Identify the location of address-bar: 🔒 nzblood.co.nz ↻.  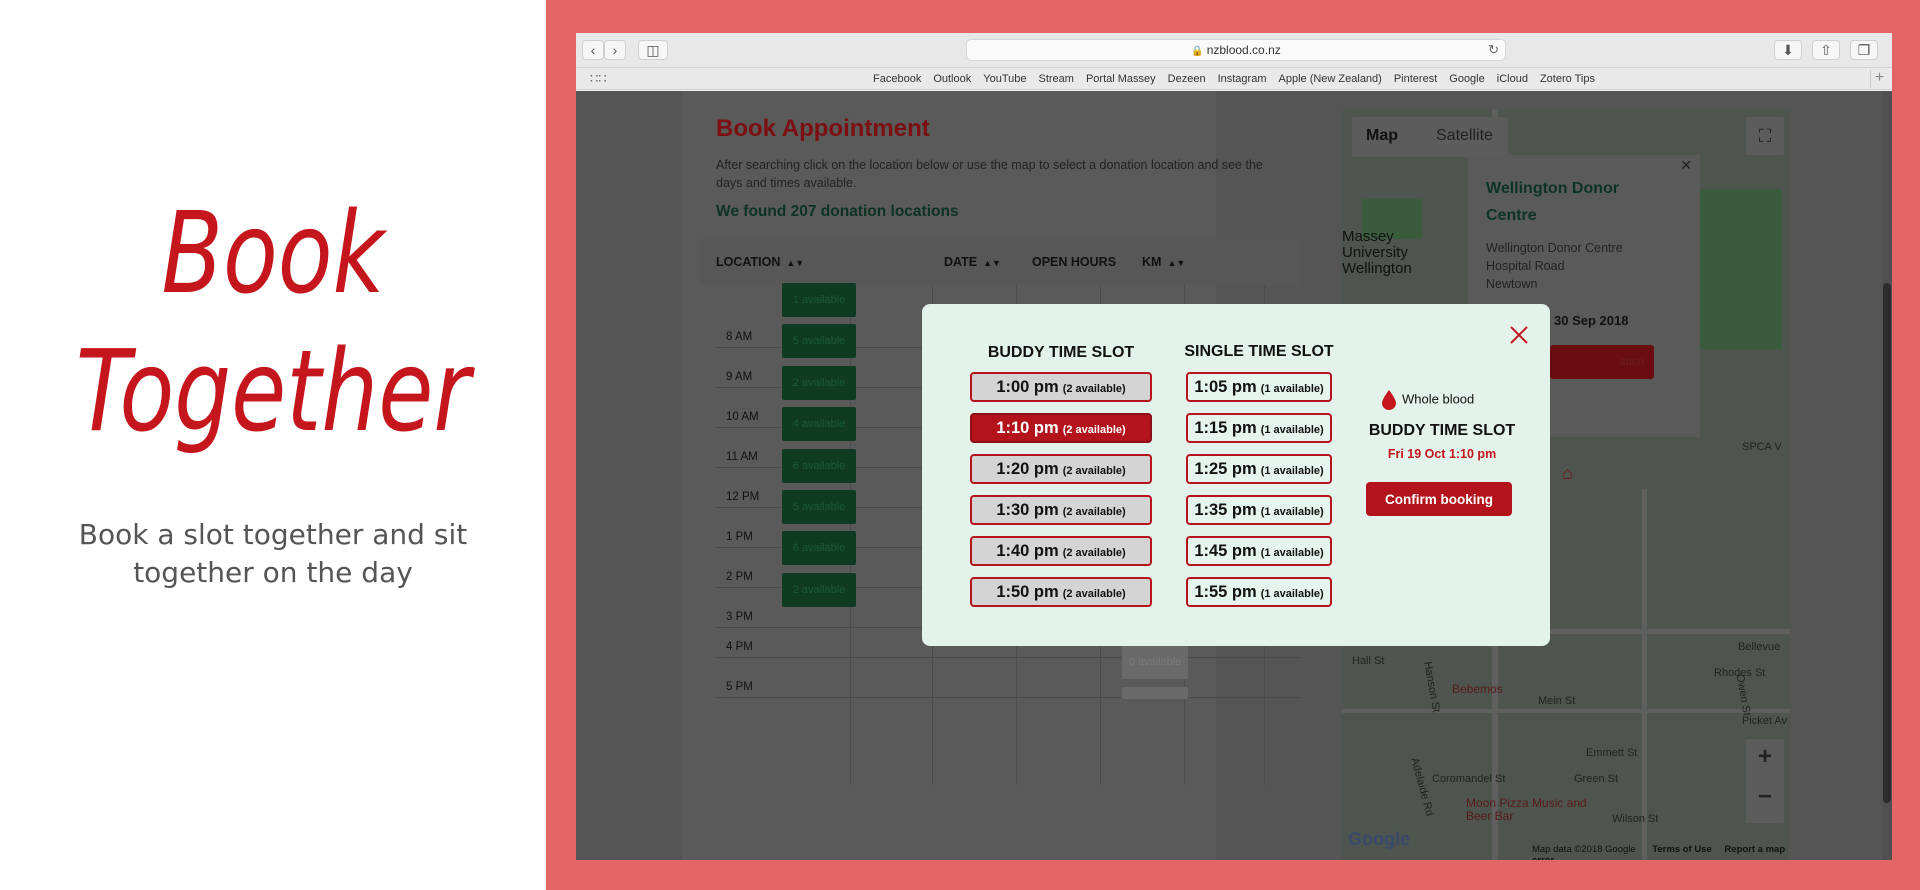
(1236, 50).